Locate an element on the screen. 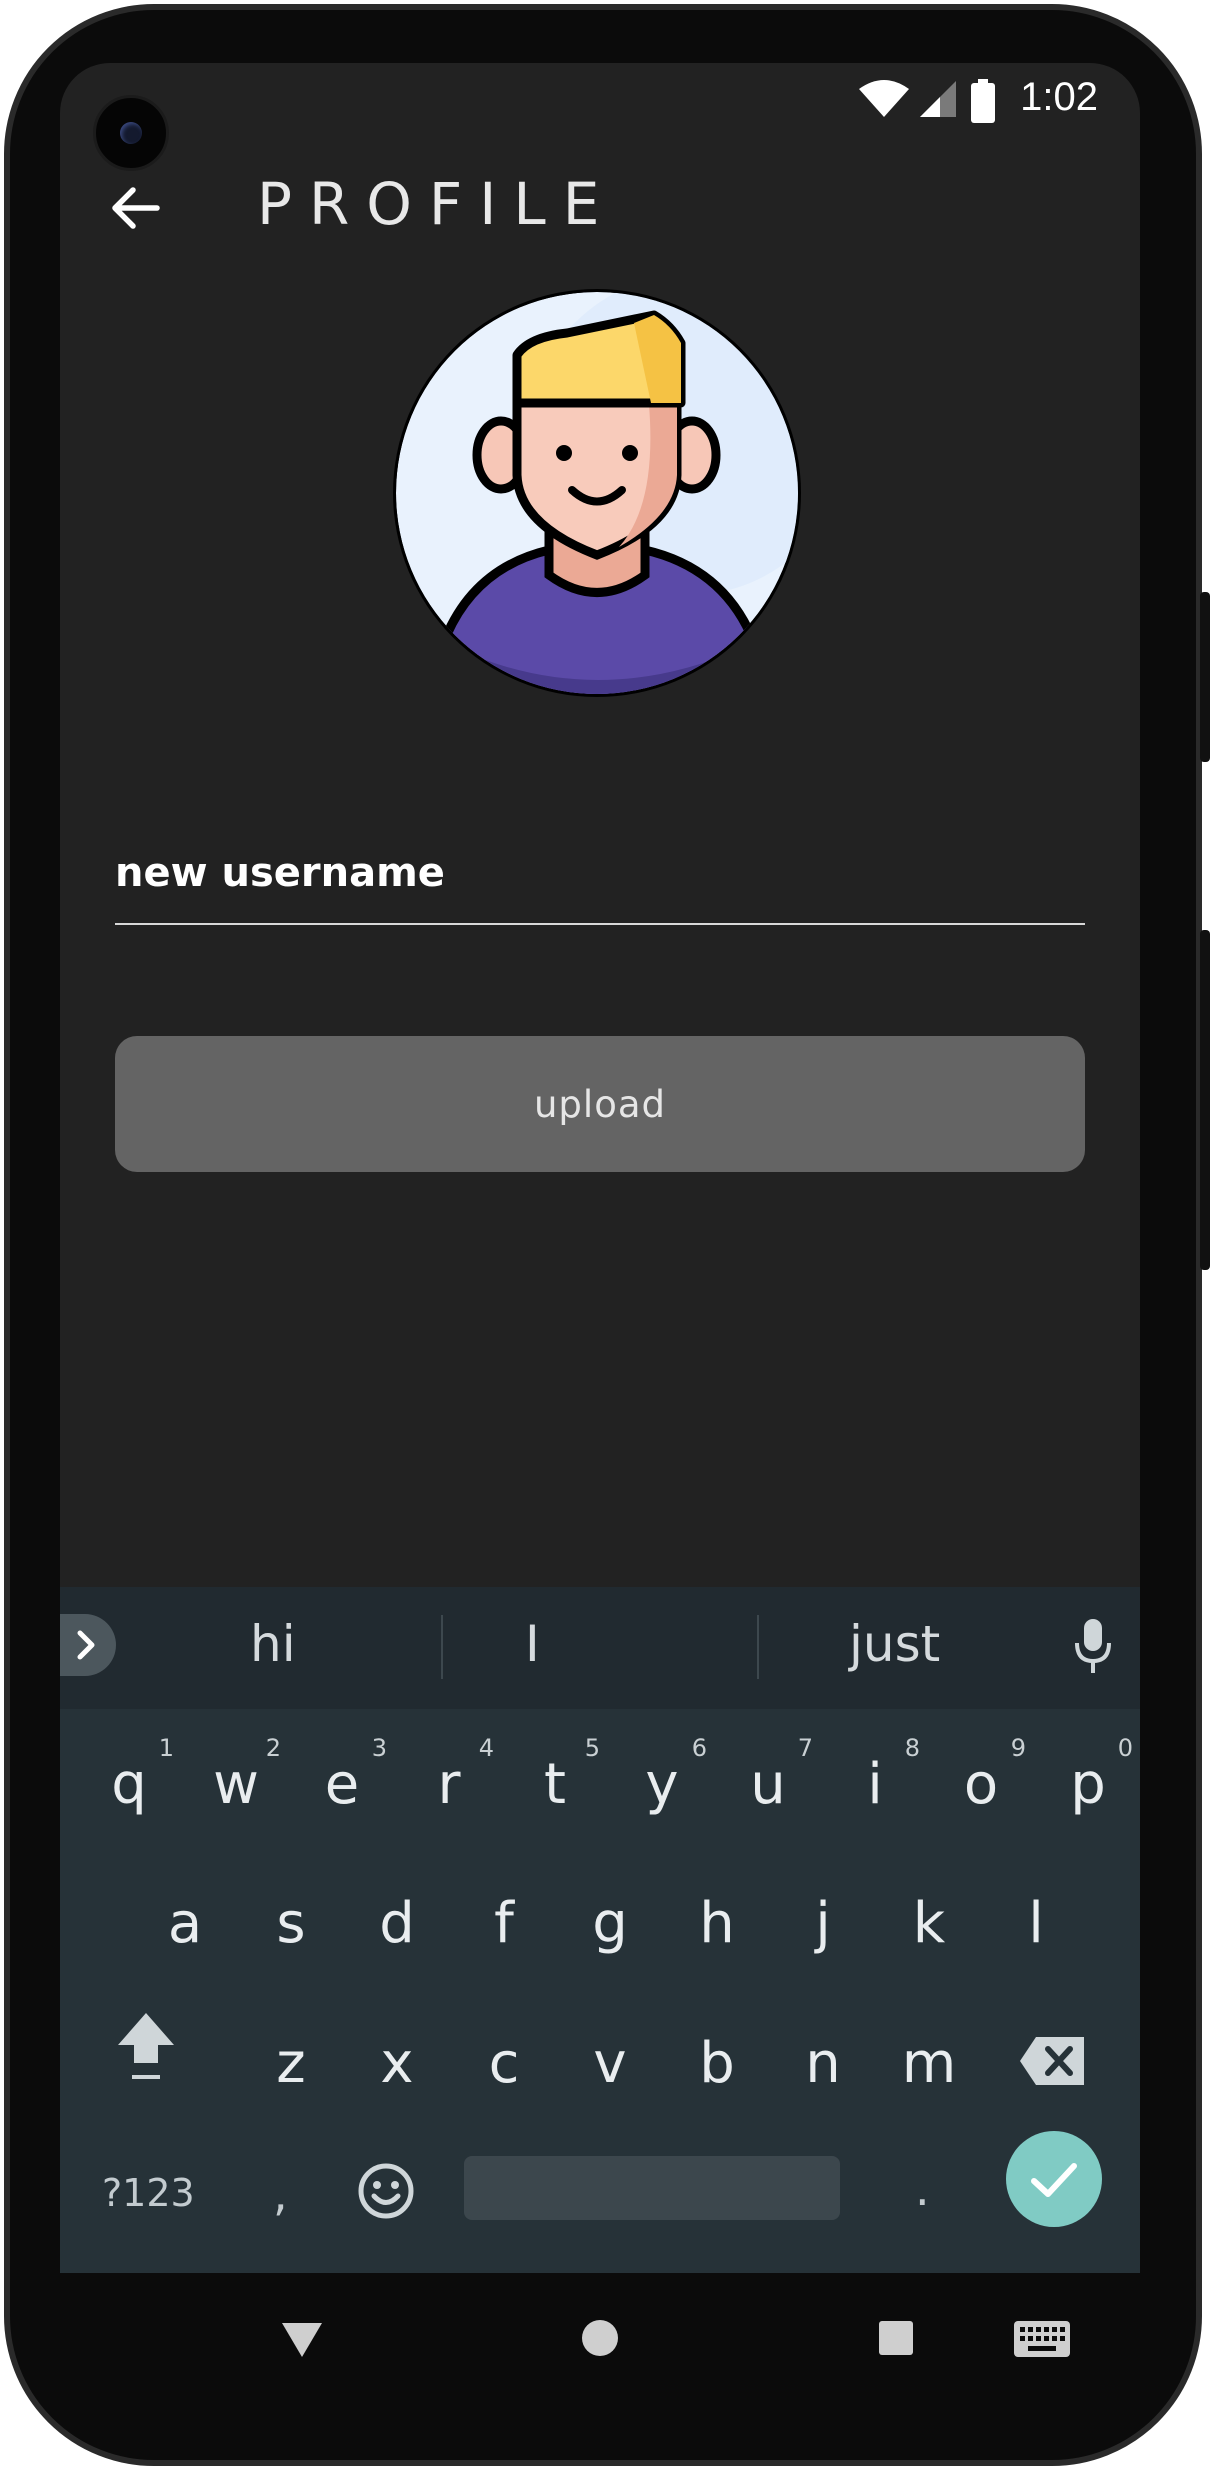  shift-icon is located at coordinates (146, 2047).